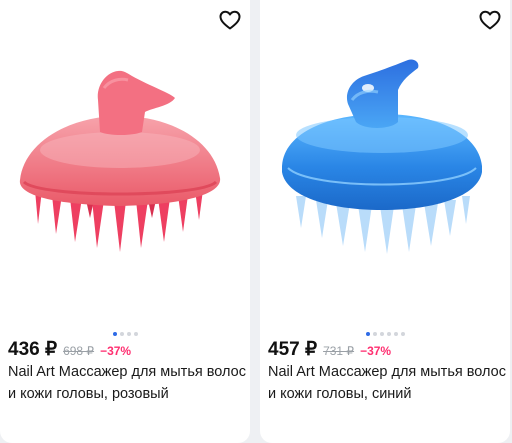 The width and height of the screenshot is (512, 443). I want to click on price-row: 457 ₽ 731 ₽ −37%, so click(387, 349).